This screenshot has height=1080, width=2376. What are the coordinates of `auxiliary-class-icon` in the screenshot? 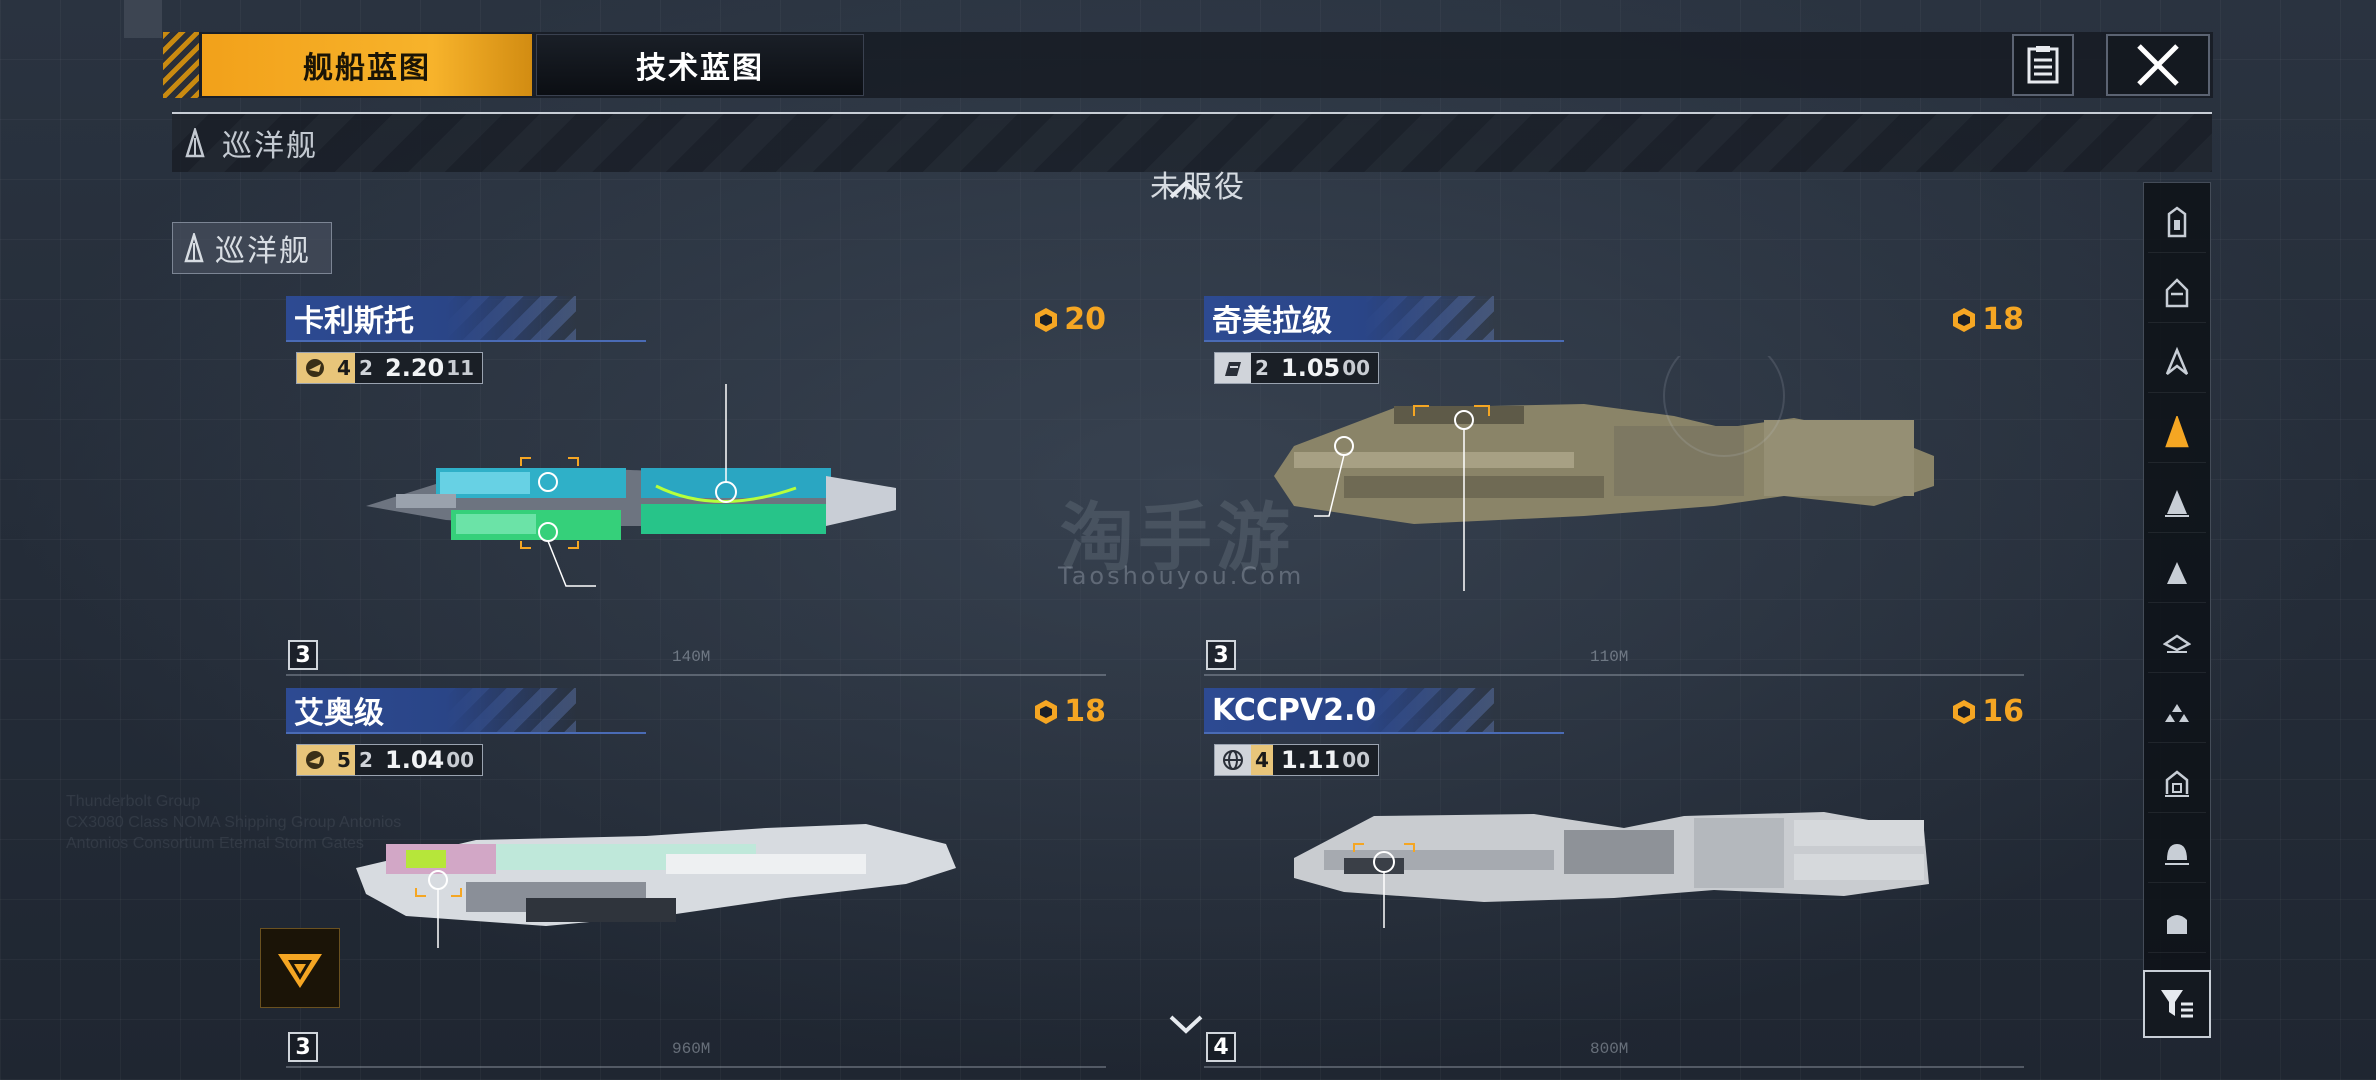 It's located at (2177, 360).